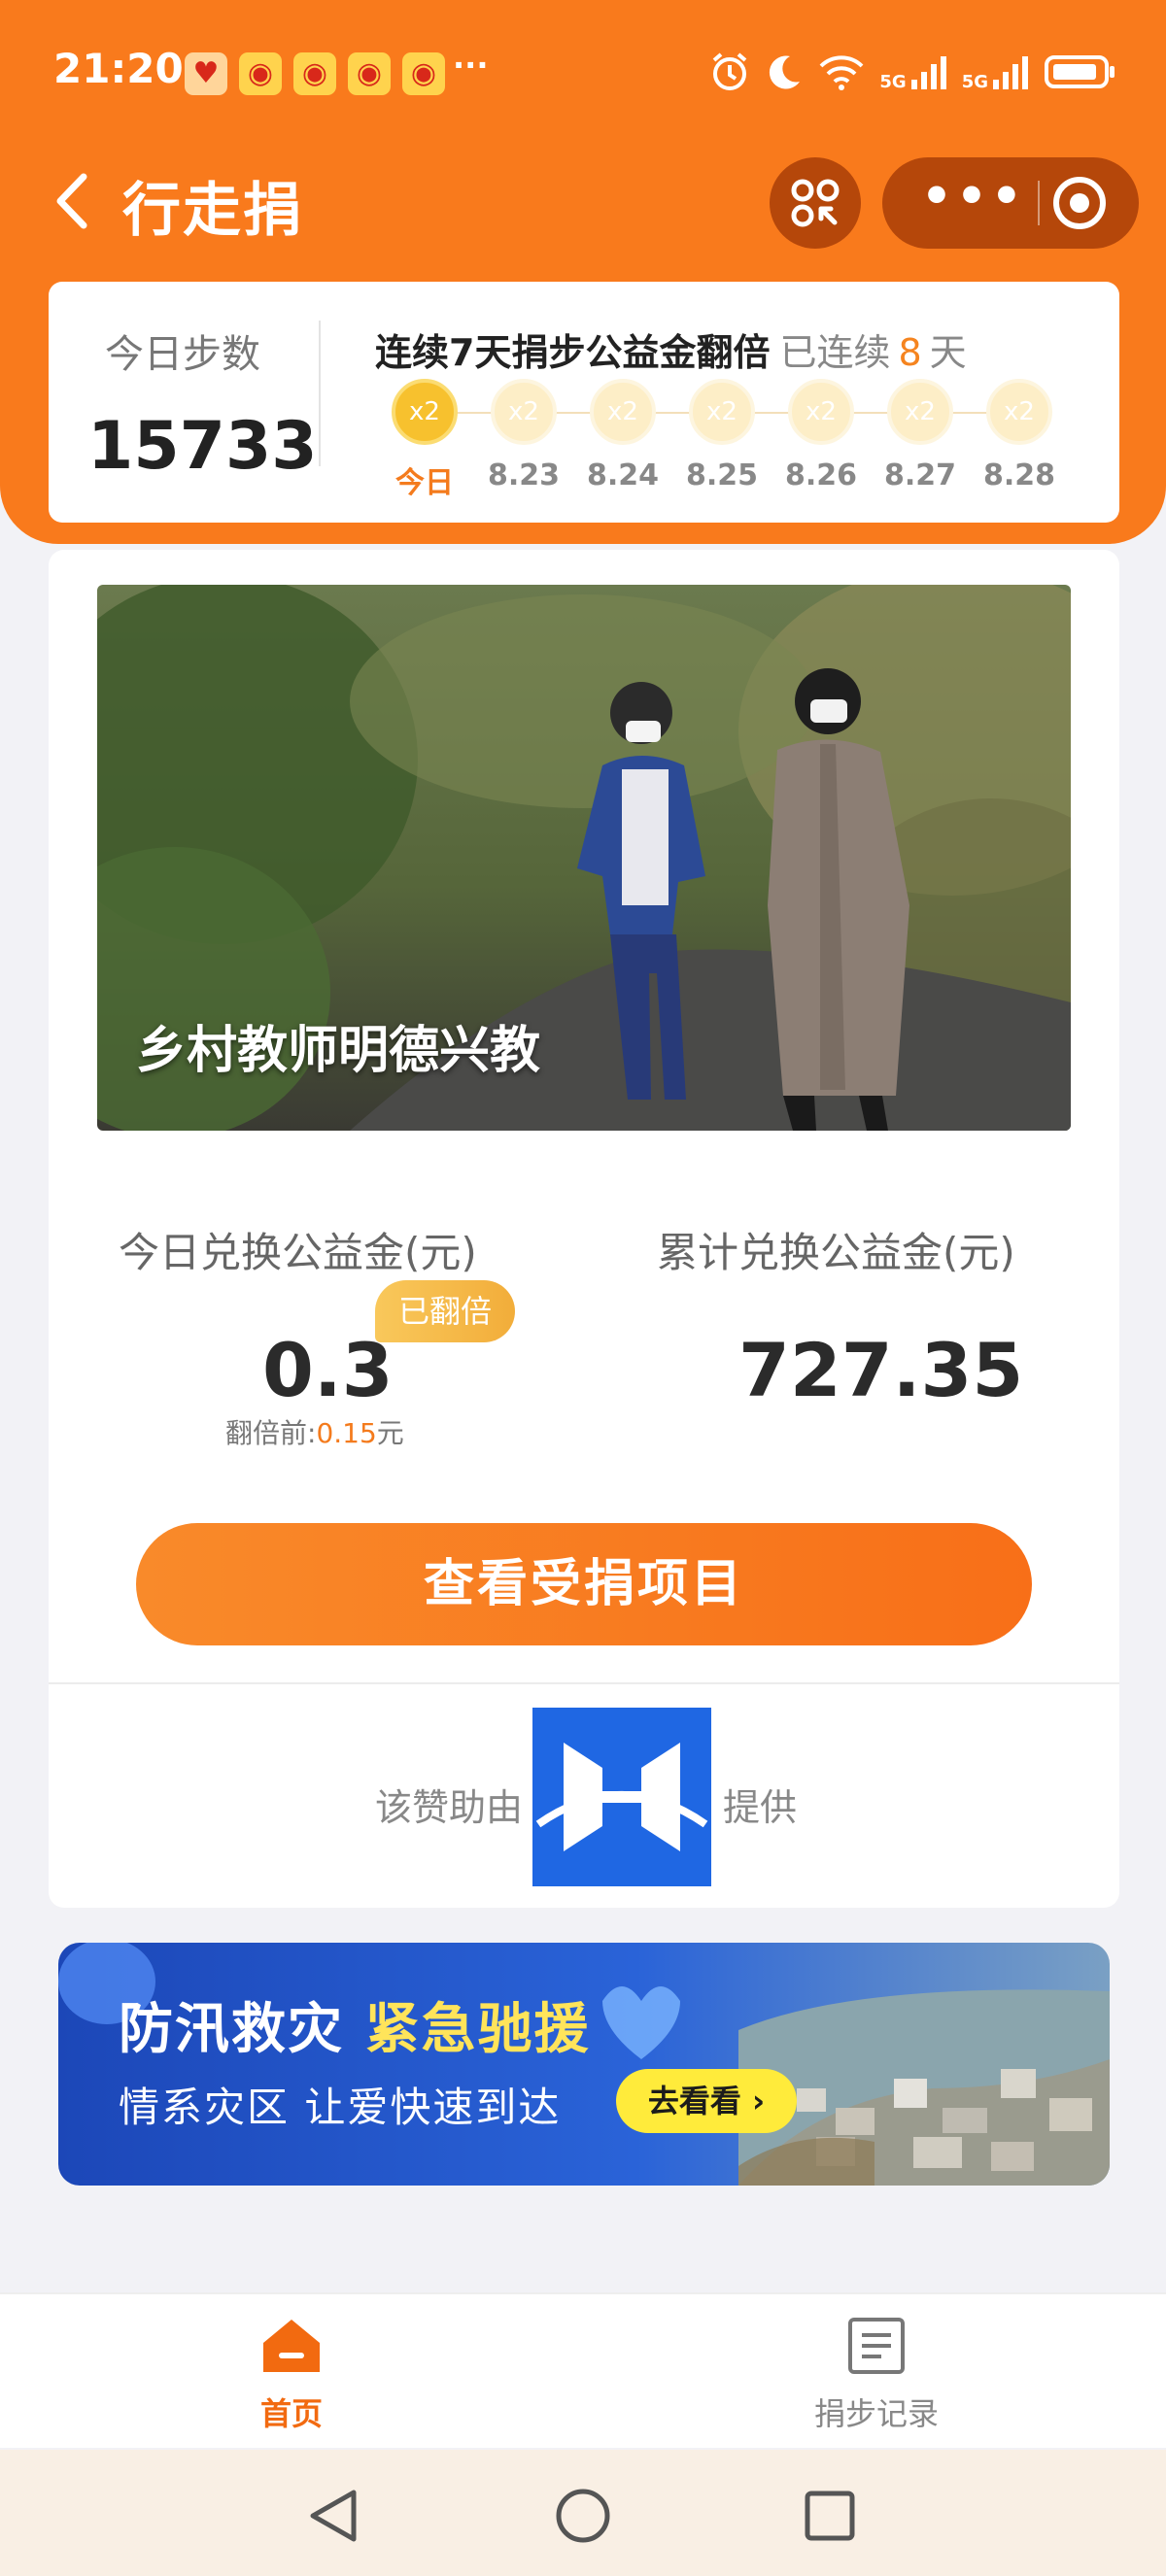 The width and height of the screenshot is (1166, 2576). I want to click on scan-button, so click(815, 203).